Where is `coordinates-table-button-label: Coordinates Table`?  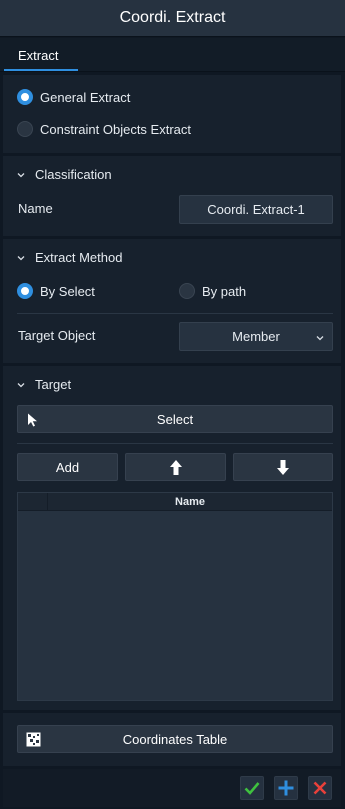 coordinates-table-button-label: Coordinates Table is located at coordinates (175, 739).